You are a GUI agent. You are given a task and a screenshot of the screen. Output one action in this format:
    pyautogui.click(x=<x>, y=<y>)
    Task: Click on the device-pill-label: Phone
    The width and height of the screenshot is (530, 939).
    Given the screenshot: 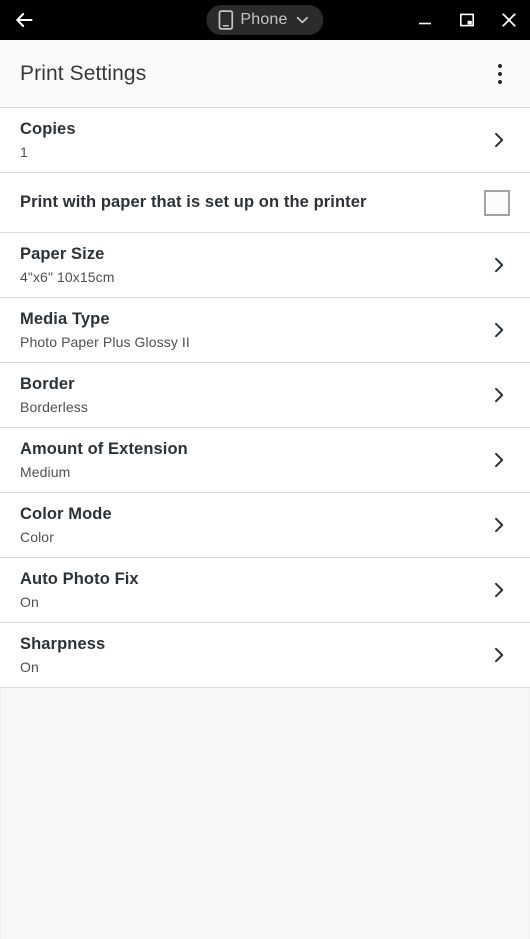 What is the action you would take?
    pyautogui.click(x=264, y=19)
    